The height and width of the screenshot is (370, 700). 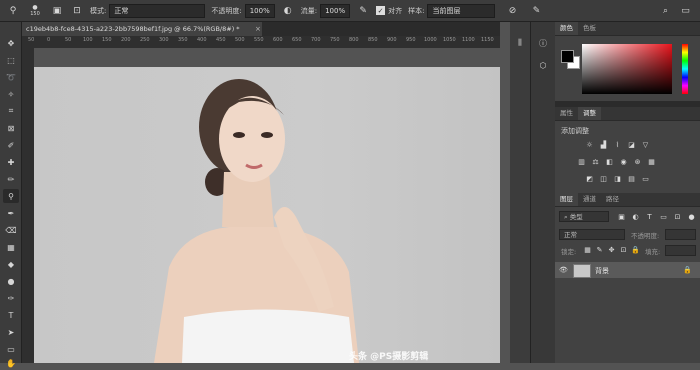 I want to click on invert-icon: ◩, so click(x=589, y=179).